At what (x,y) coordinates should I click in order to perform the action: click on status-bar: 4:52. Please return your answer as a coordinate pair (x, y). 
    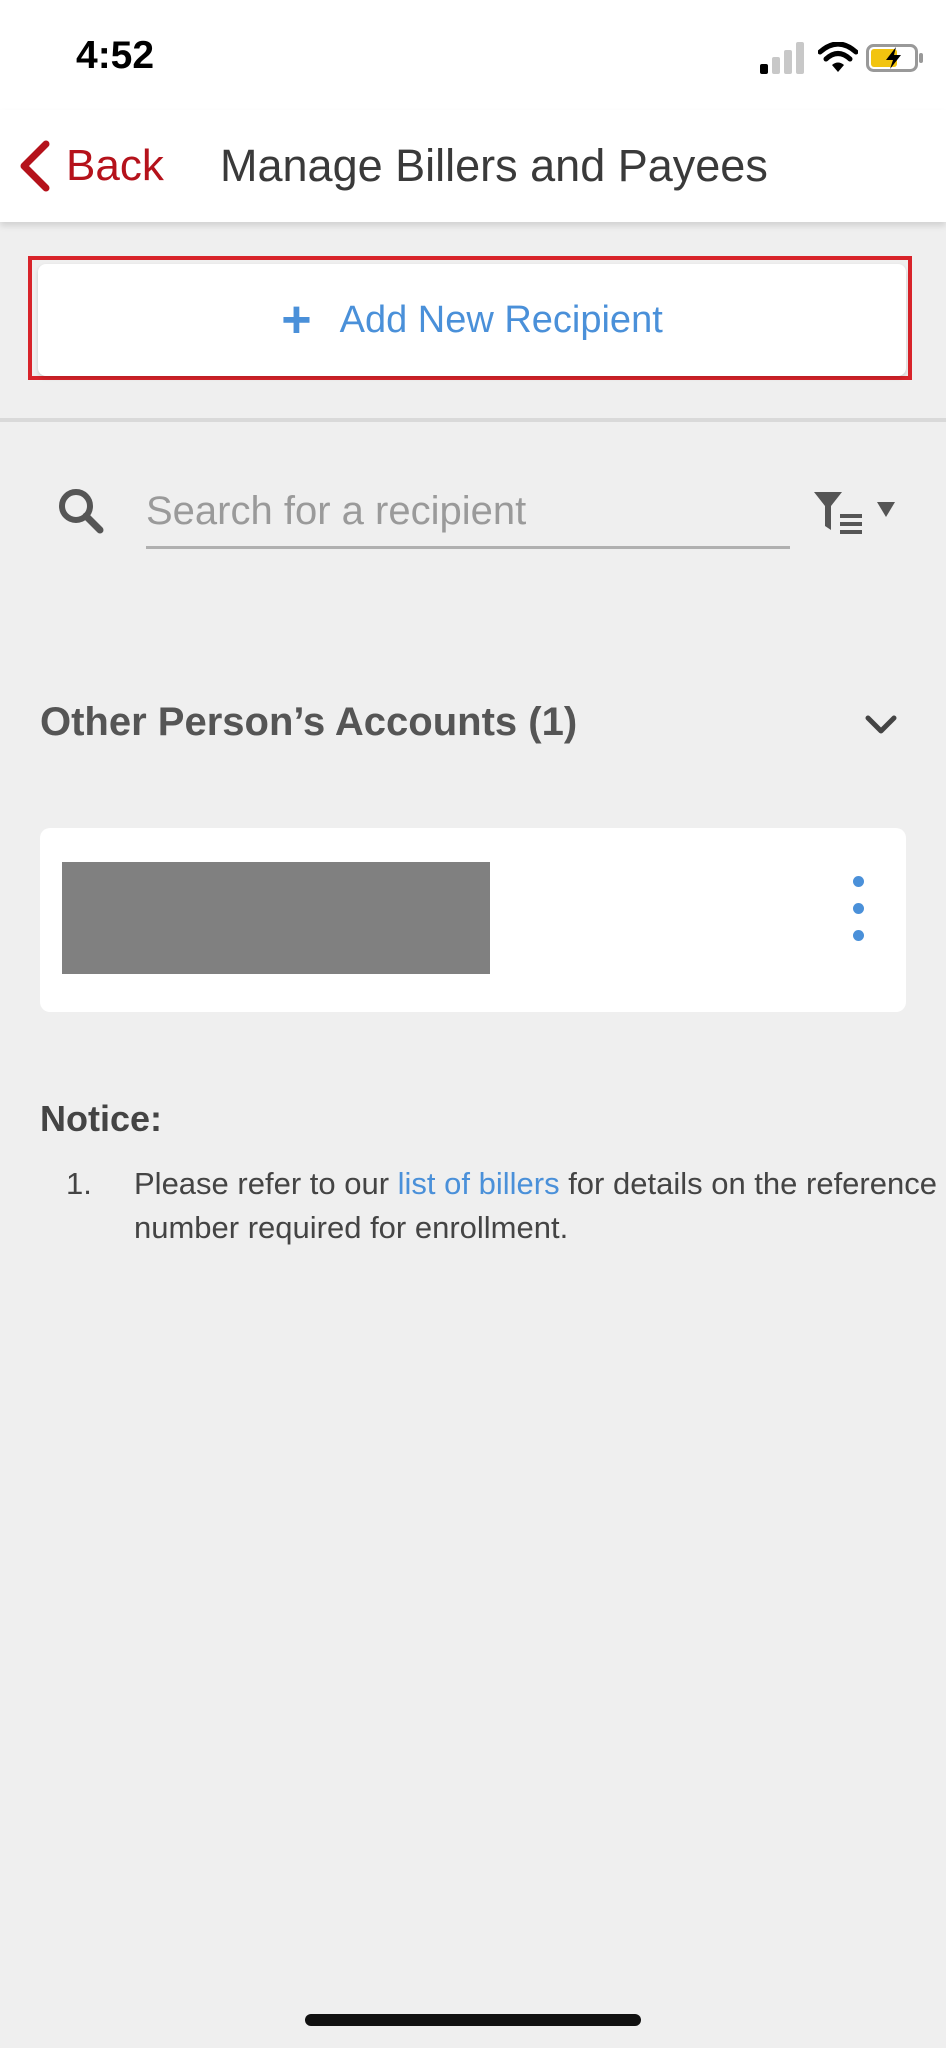
    Looking at the image, I should click on (473, 55).